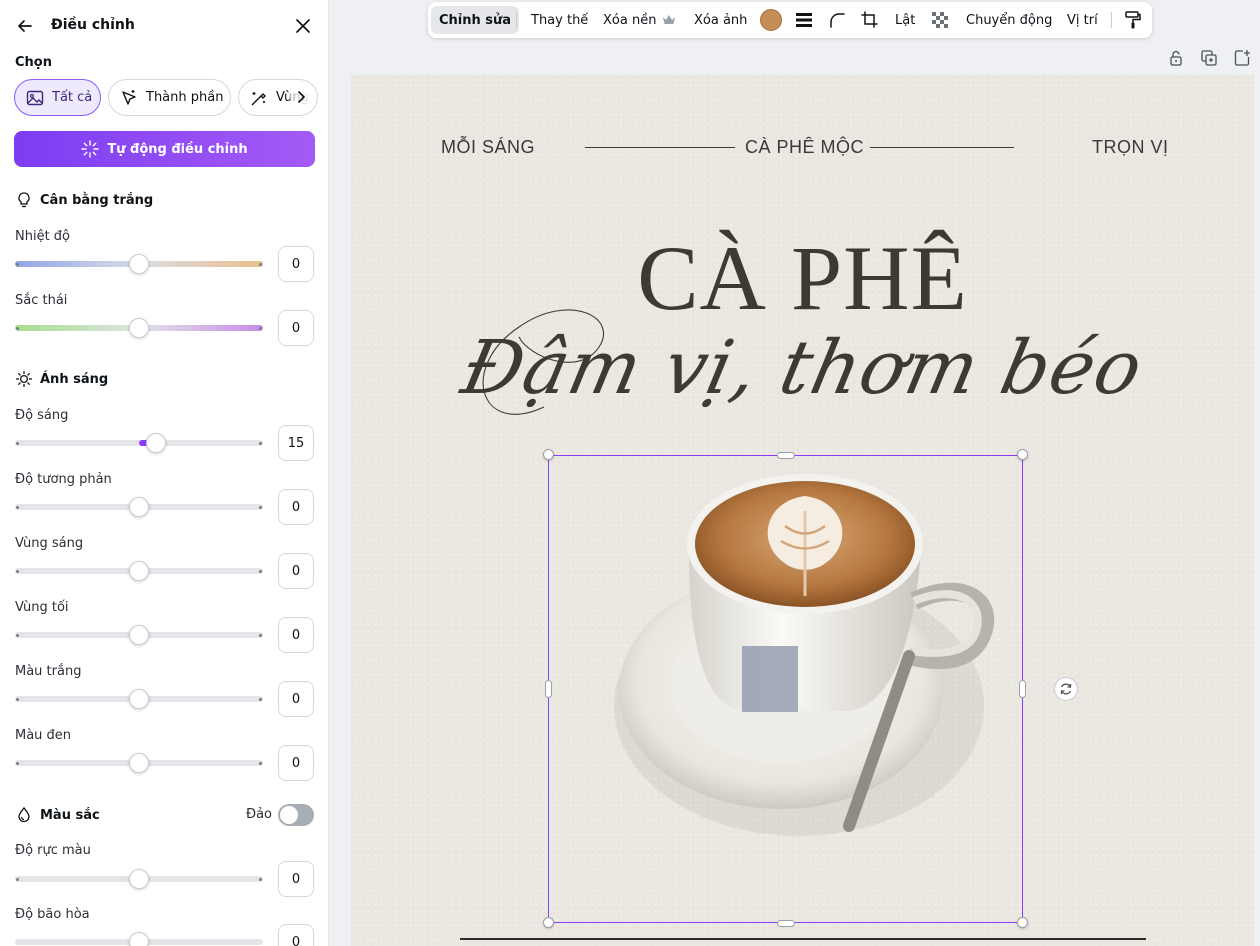  I want to click on white-balance-title: Cân bằng trắng, so click(84, 200).